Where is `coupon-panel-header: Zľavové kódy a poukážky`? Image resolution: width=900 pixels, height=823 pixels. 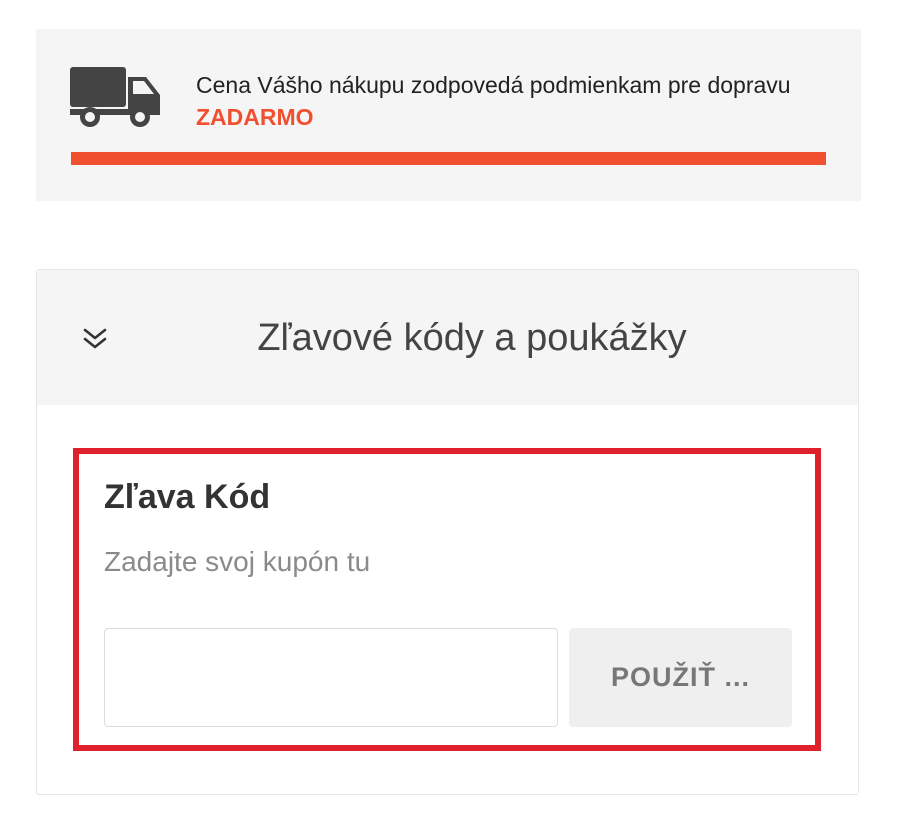
coupon-panel-header: Zľavové kódy a poukážky is located at coordinates (447, 337).